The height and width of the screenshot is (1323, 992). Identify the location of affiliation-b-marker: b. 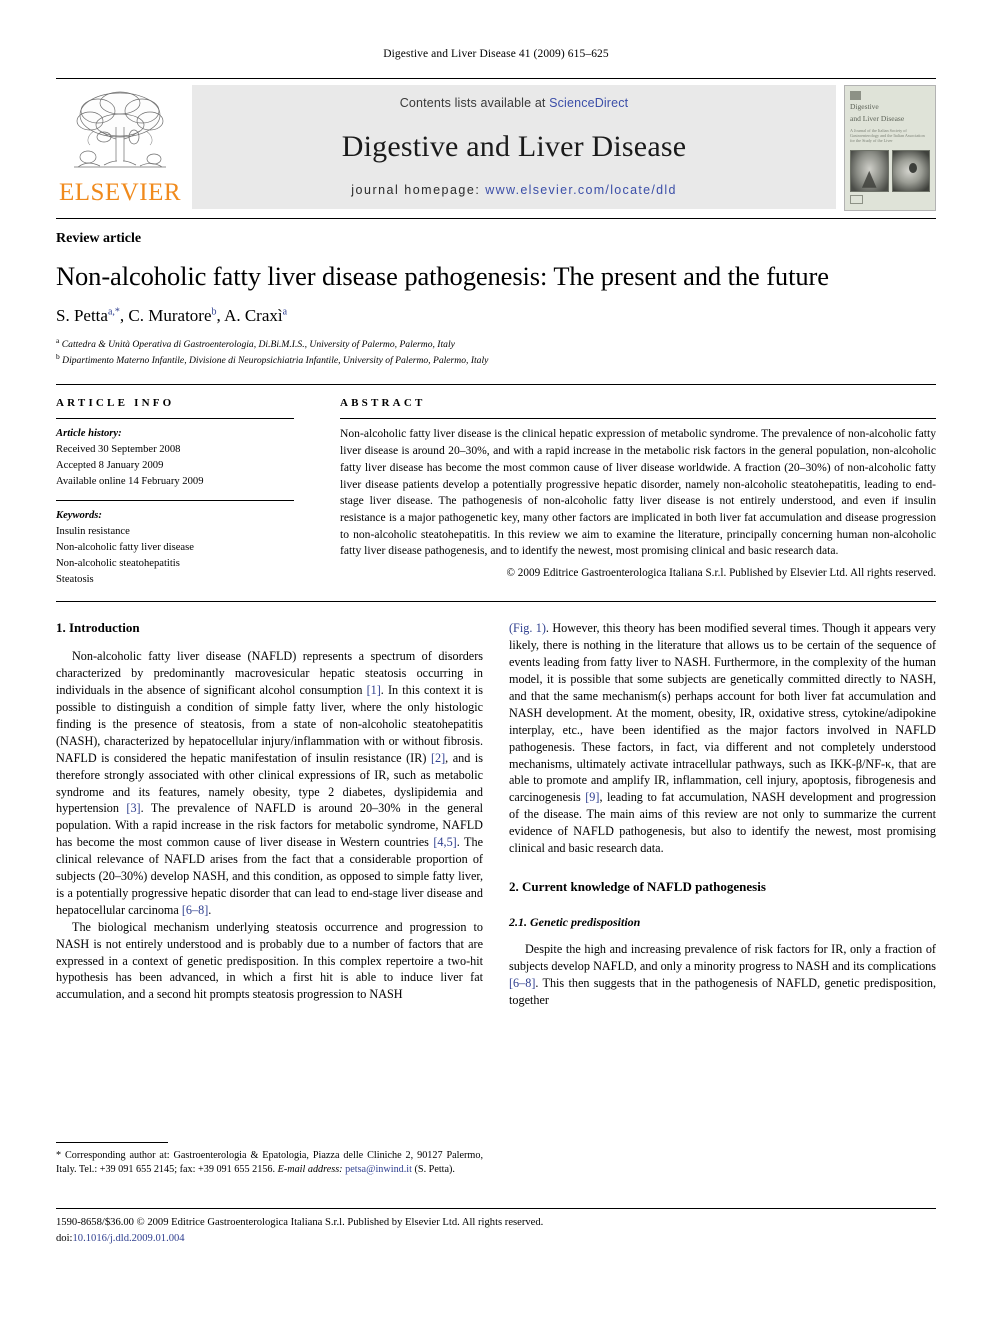
(58, 357).